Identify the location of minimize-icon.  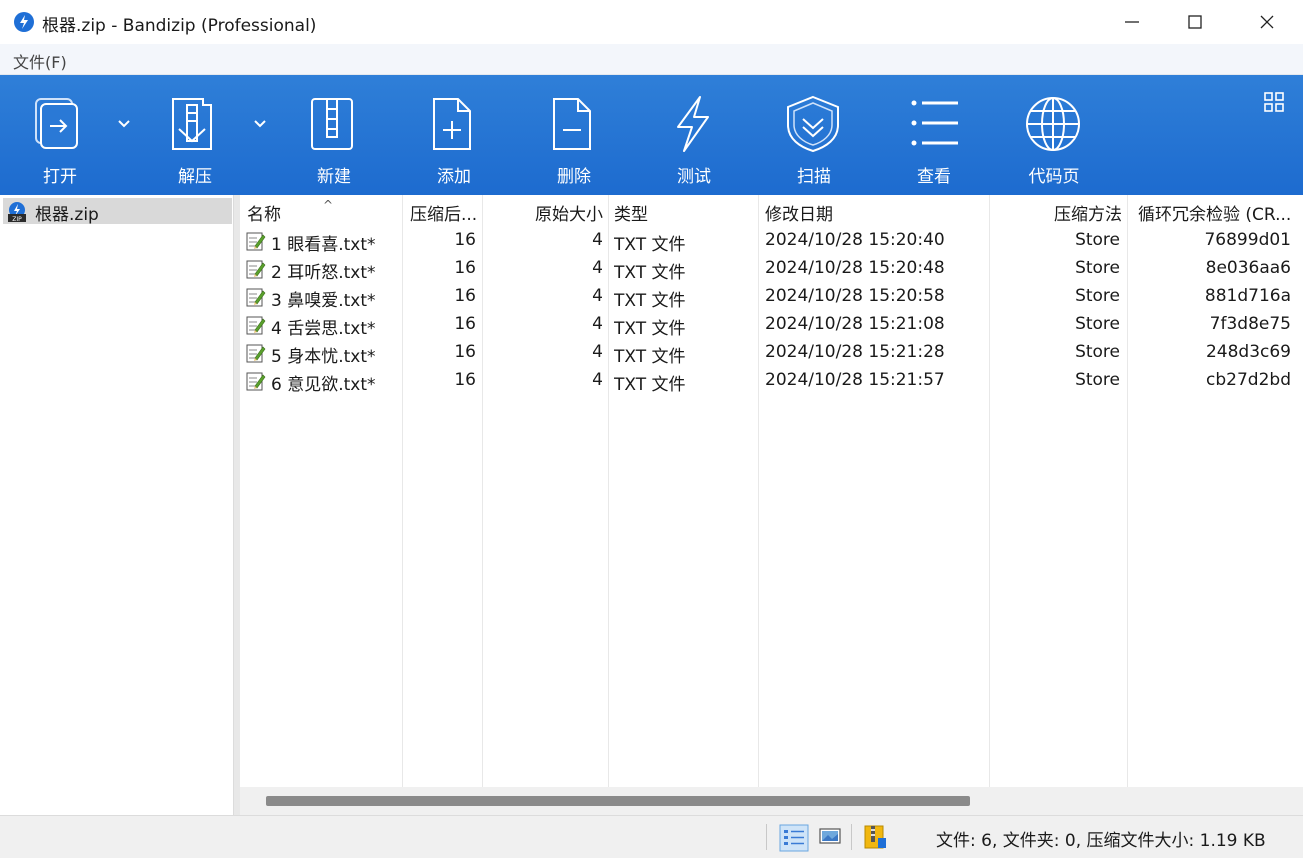
(1132, 22).